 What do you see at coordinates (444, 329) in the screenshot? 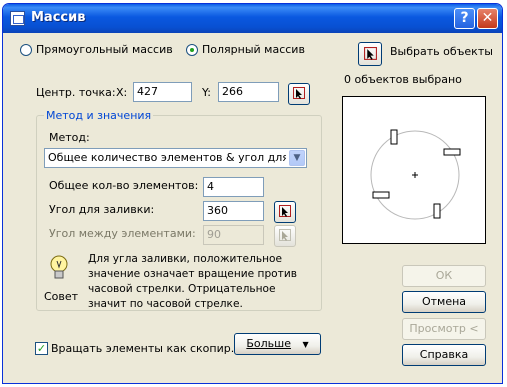
I see `preview-button: Просмотр <` at bounding box center [444, 329].